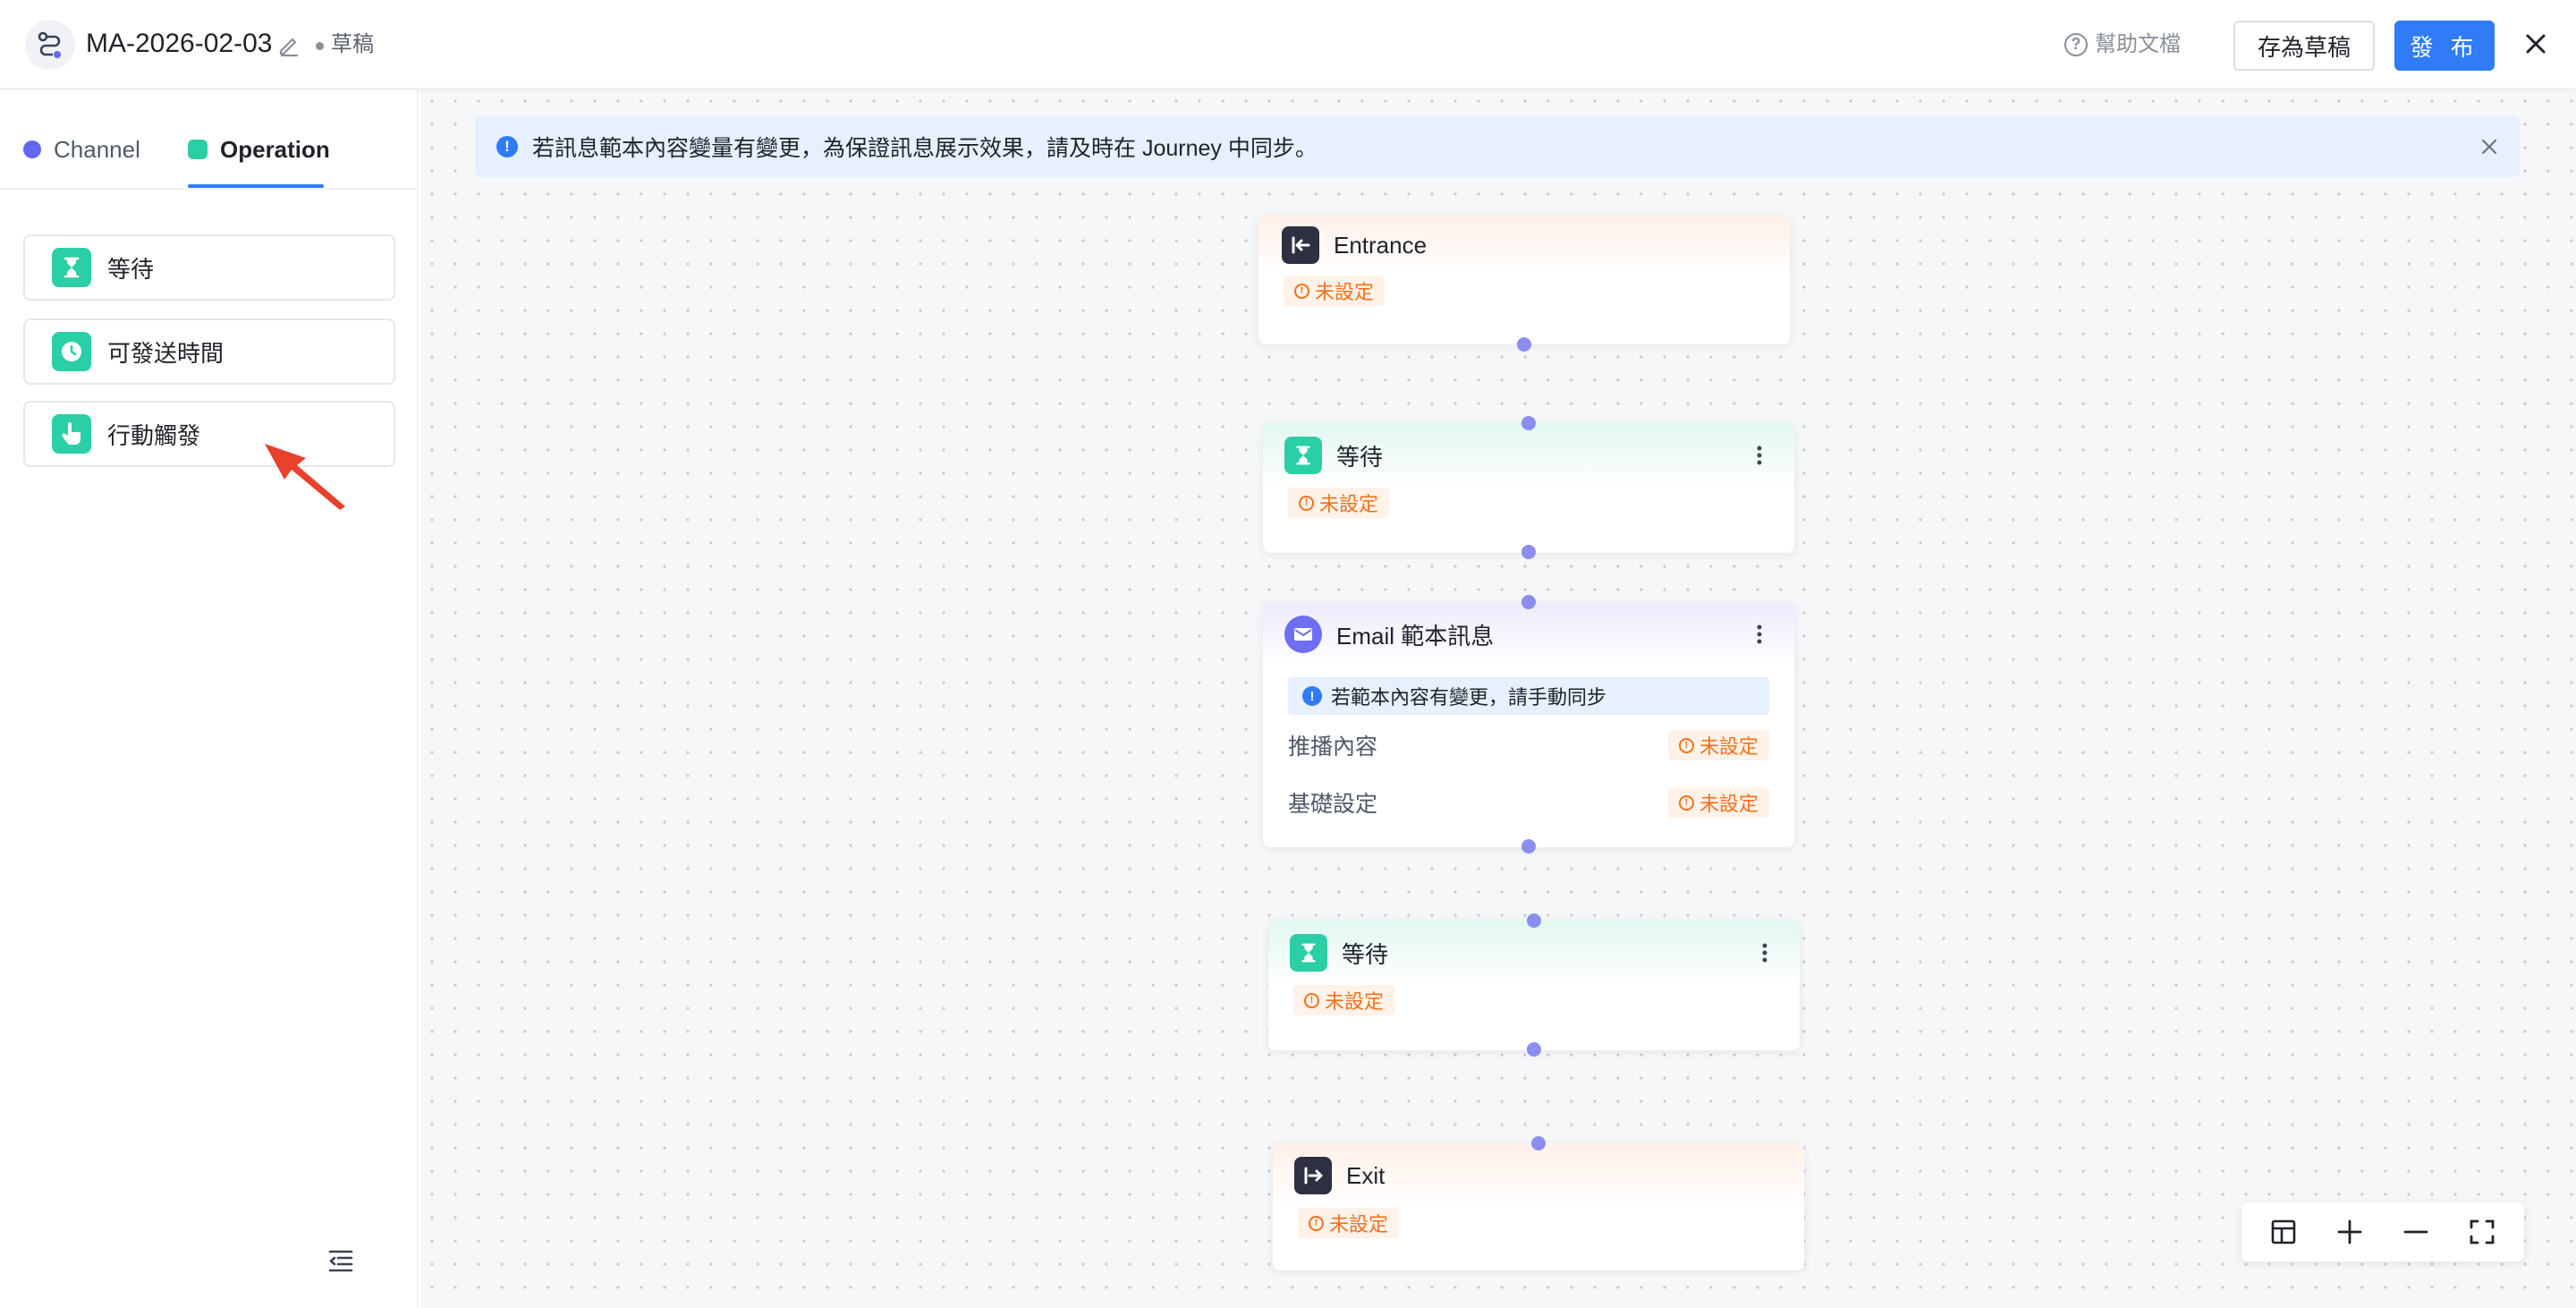 This screenshot has width=2576, height=1308. What do you see at coordinates (2138, 44) in the screenshot?
I see `help-docs-label: 幫助文檔` at bounding box center [2138, 44].